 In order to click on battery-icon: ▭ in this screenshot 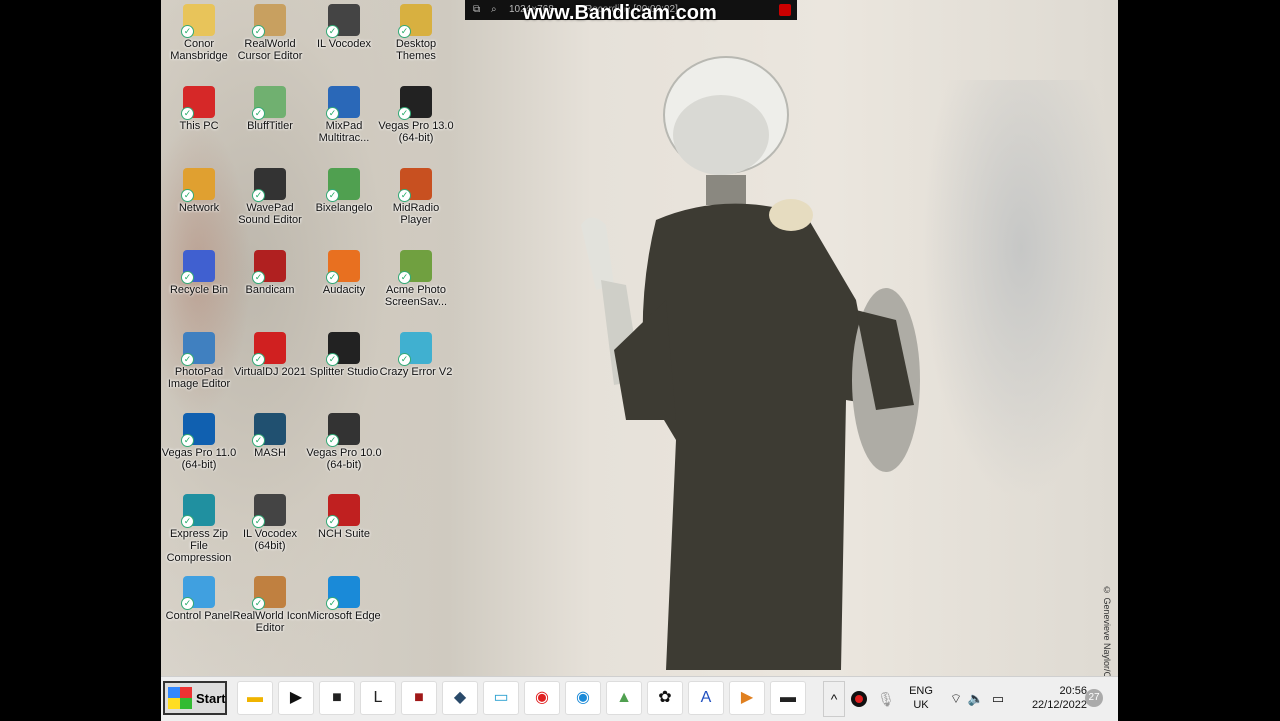, I will do `click(998, 699)`.